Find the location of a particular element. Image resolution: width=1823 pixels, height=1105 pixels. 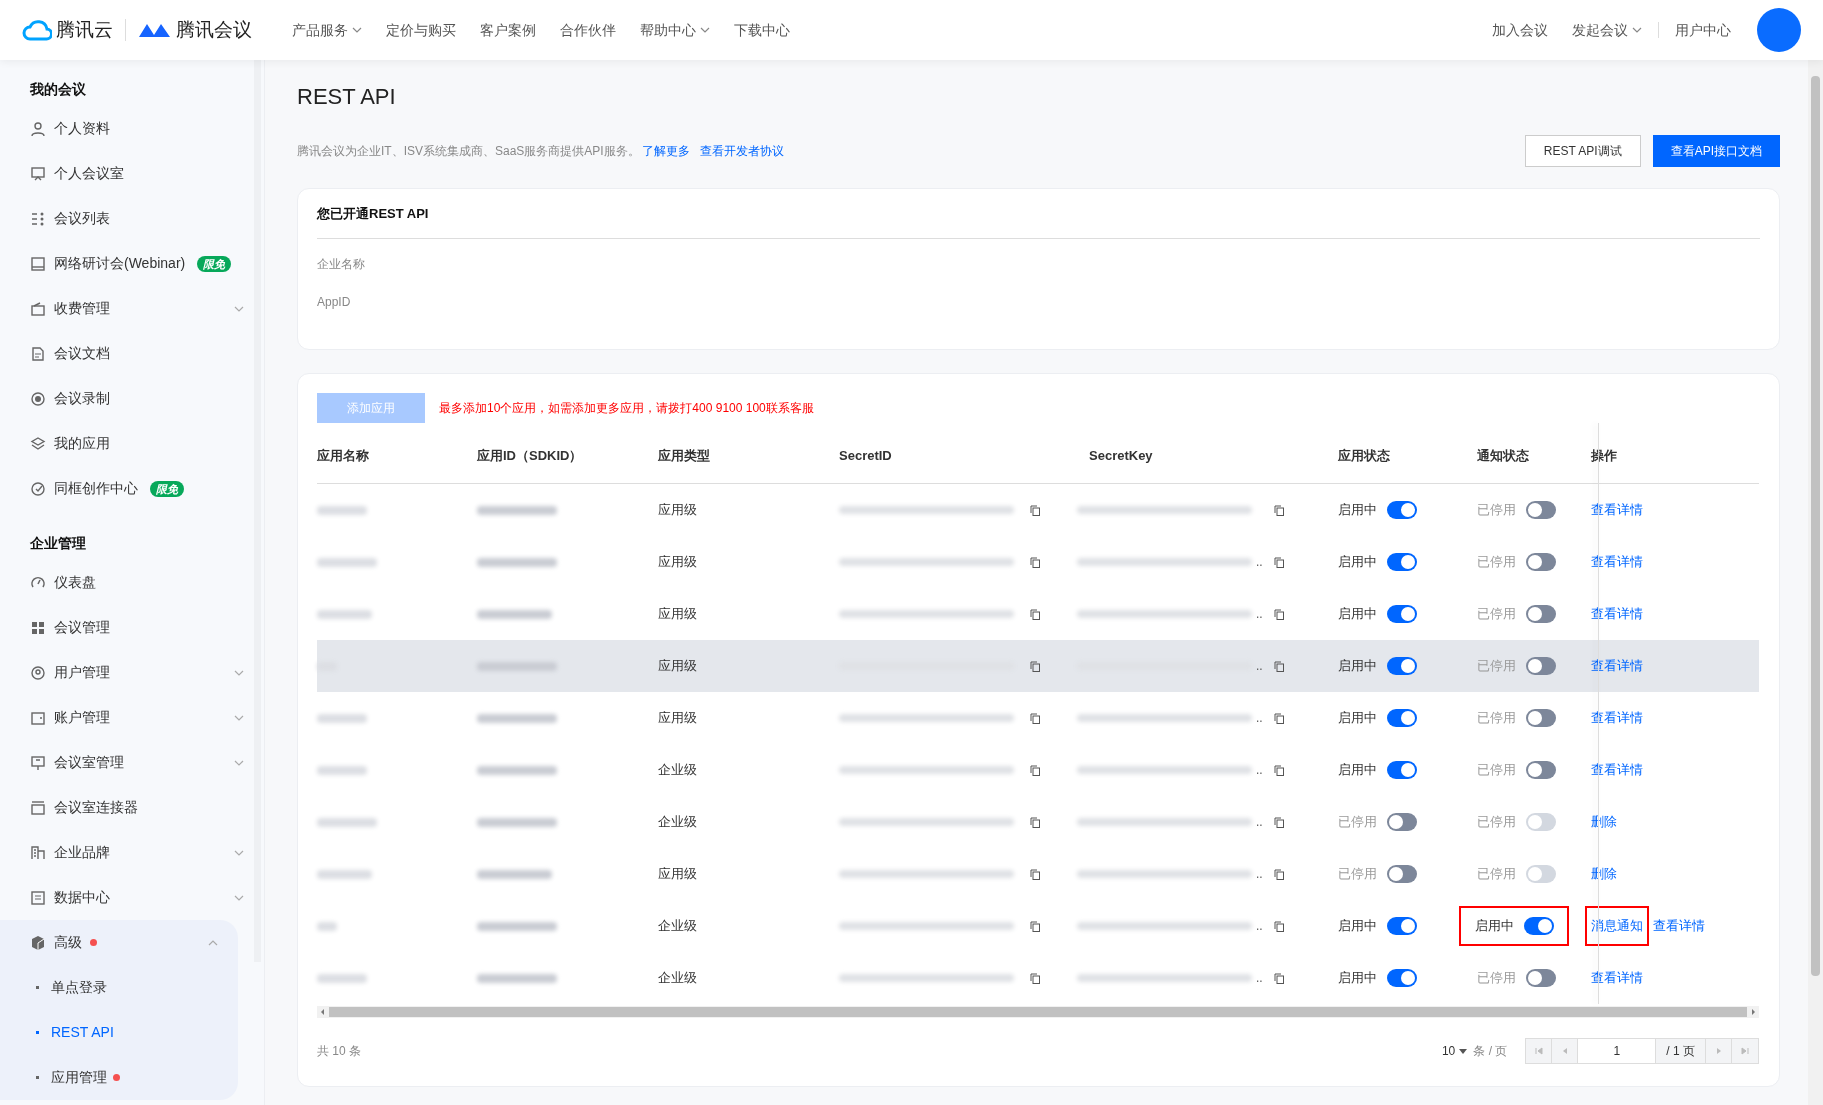

sidebar-item: 用户管理 is located at coordinates (132, 672).